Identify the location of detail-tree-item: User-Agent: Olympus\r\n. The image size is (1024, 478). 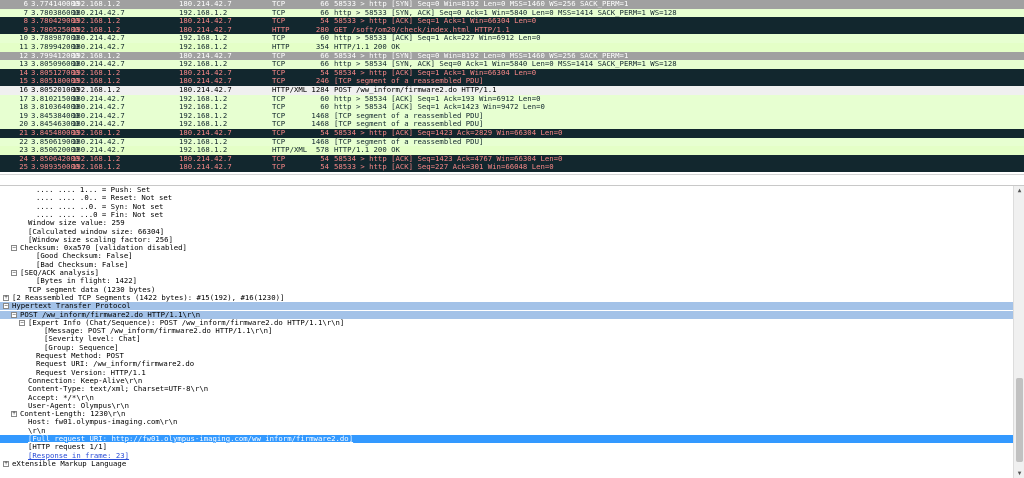
(506, 405).